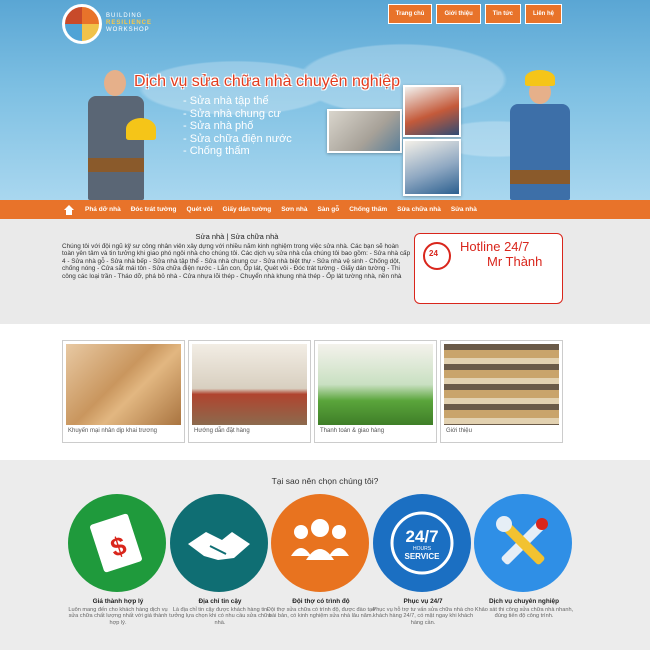 The image size is (650, 650). I want to click on top-nav-home: Trang chủ, so click(410, 14).